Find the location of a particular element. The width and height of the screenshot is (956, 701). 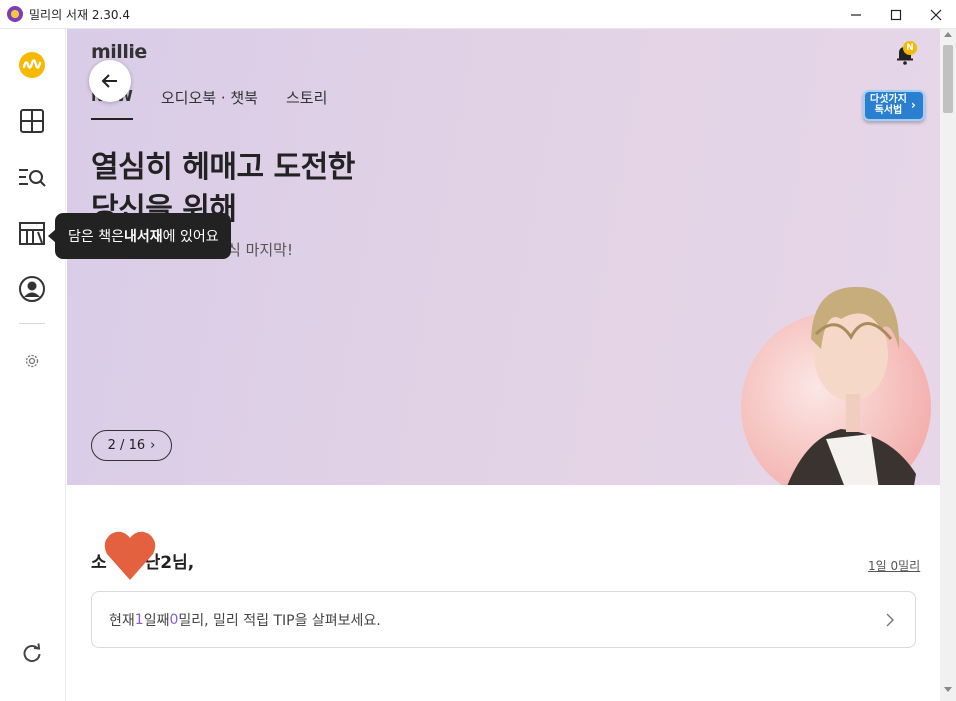

sidebar-item-home is located at coordinates (32, 65).